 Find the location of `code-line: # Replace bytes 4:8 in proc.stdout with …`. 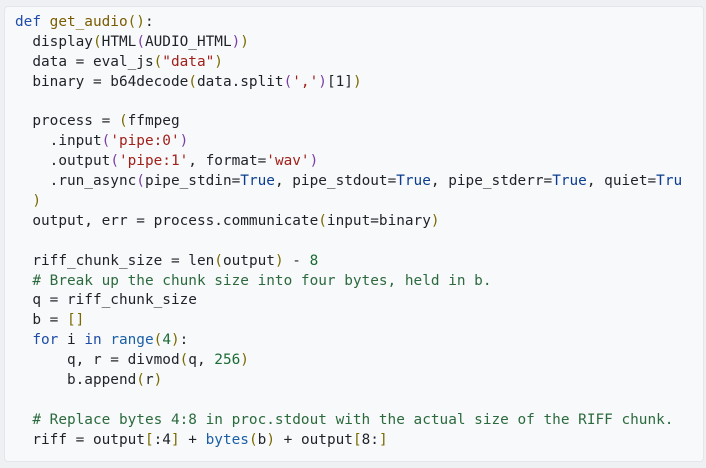

code-line: # Replace bytes 4:8 in proc.stdout with … is located at coordinates (359, 421).